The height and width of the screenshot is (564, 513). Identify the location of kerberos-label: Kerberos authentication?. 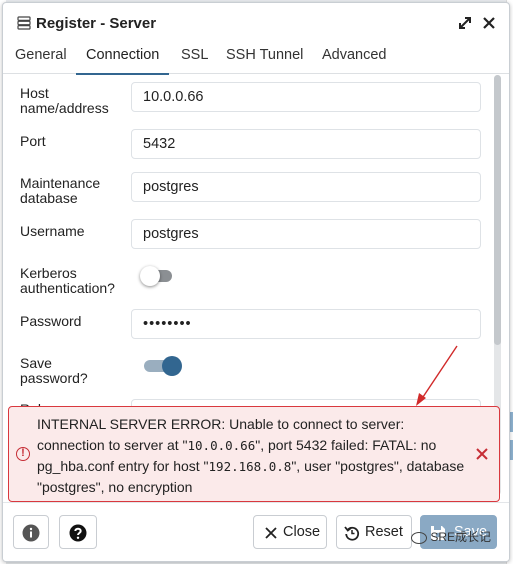
(67, 280).